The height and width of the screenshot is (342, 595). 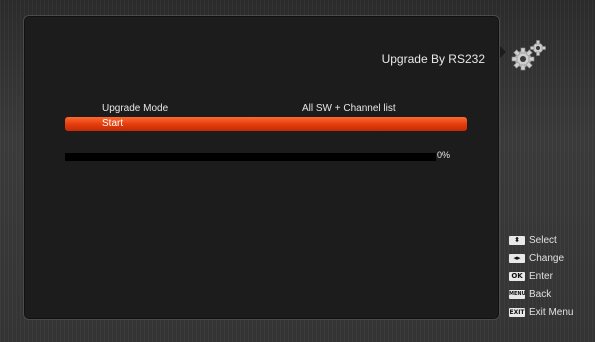 I want to click on help-select-label: Select, so click(x=543, y=240).